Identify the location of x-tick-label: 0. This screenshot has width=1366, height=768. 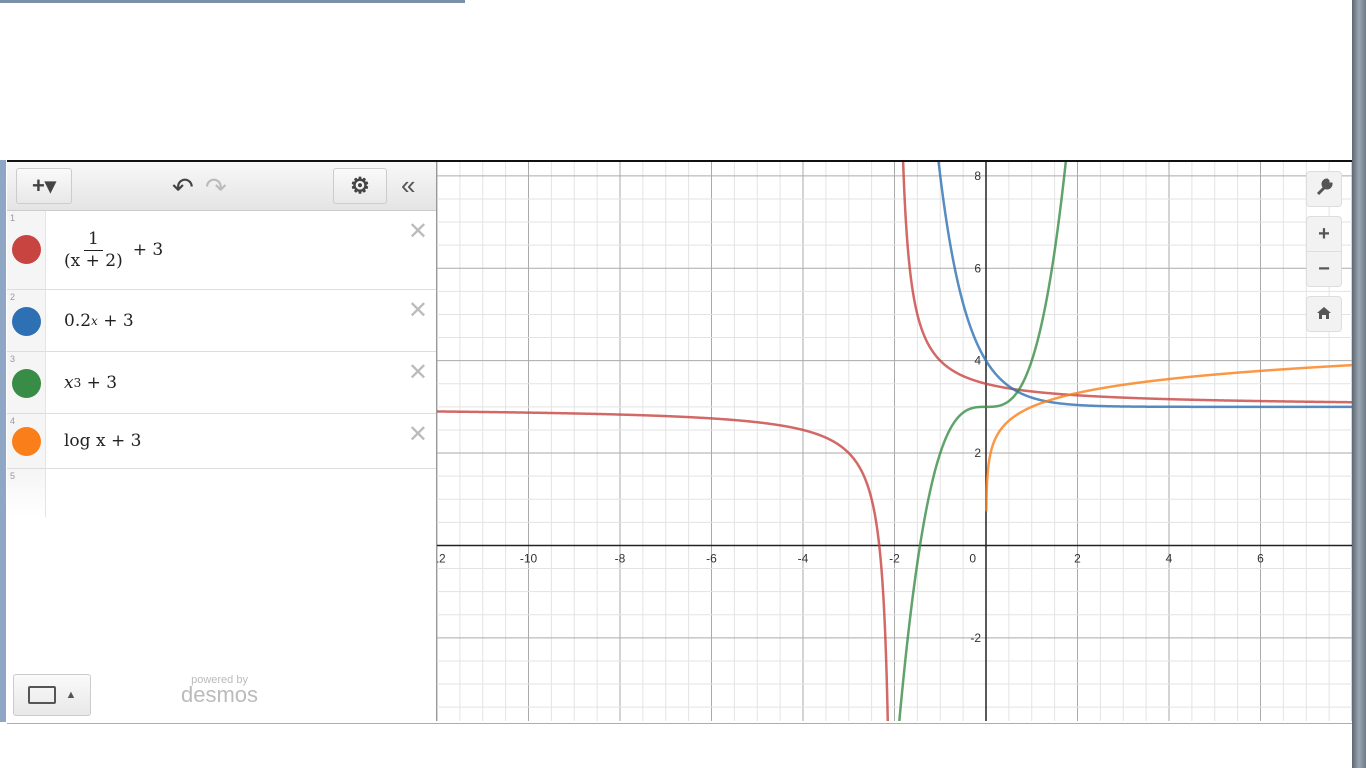
(972, 558).